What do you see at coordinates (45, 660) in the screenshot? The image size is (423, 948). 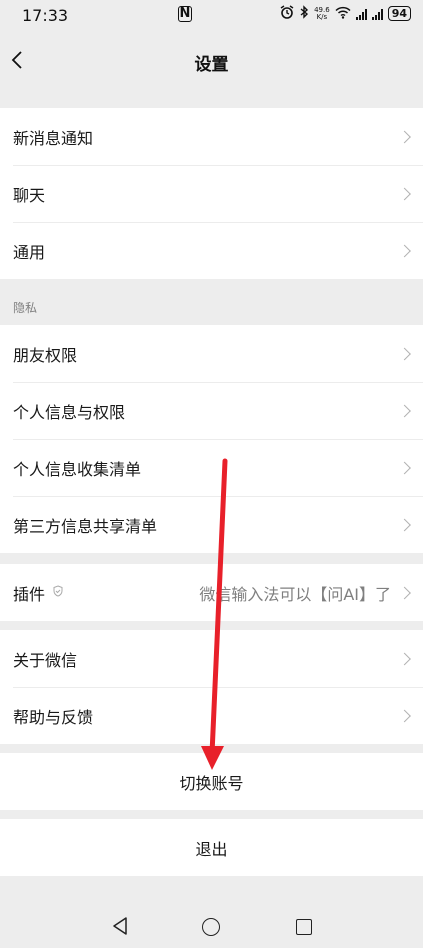 I see `row-label: 关于微信` at bounding box center [45, 660].